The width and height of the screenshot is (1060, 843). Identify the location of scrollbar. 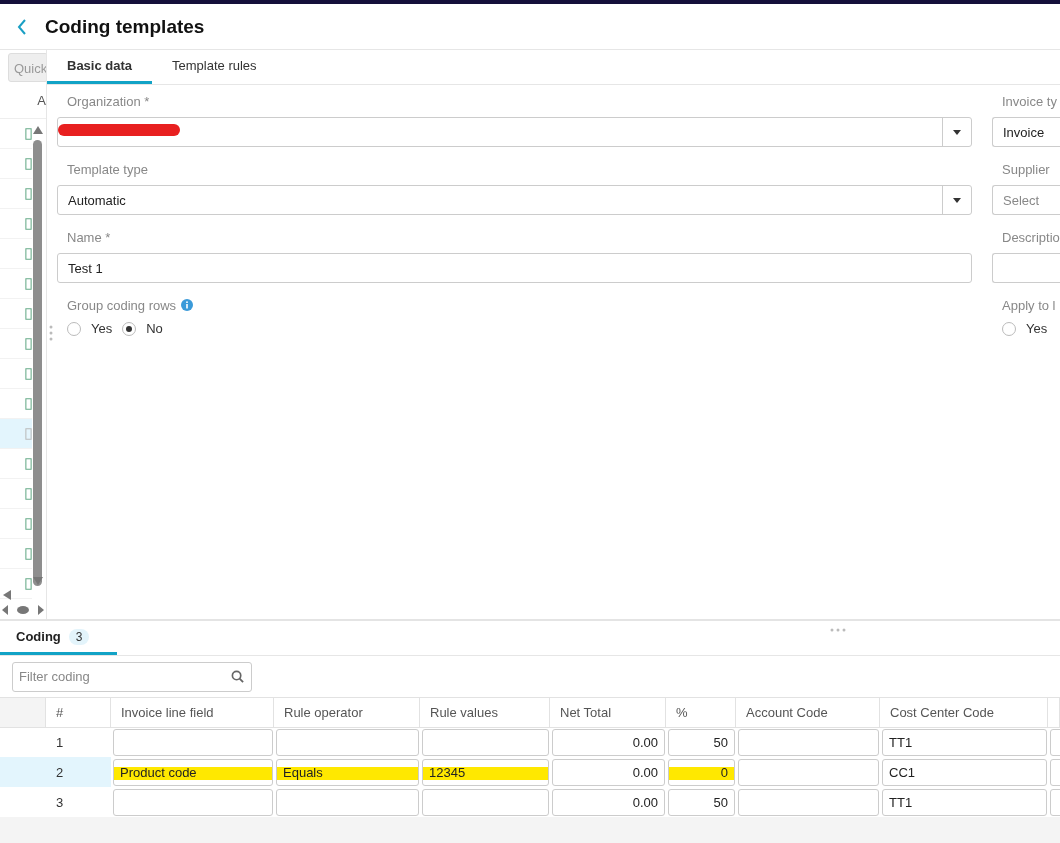
(37, 363).